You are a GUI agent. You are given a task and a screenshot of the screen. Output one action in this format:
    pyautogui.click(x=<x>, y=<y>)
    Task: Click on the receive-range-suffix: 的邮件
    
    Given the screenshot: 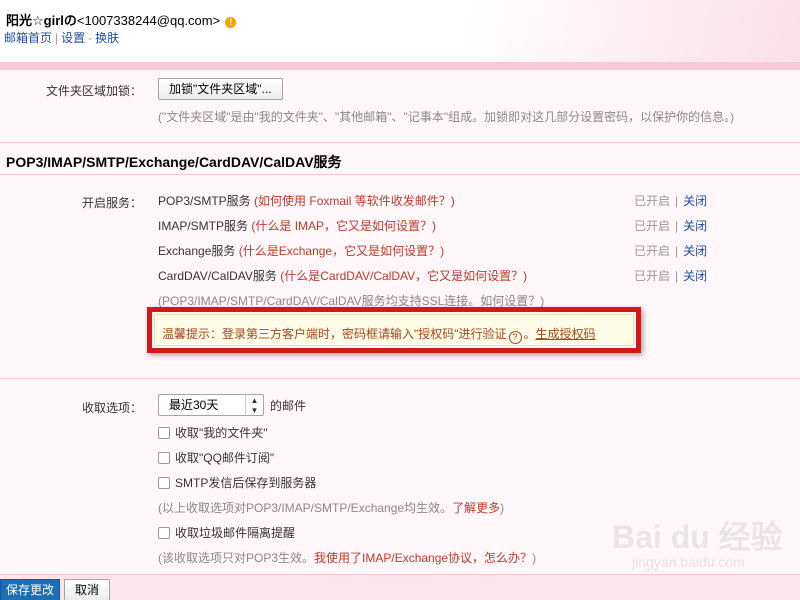 What is the action you would take?
    pyautogui.click(x=288, y=406)
    